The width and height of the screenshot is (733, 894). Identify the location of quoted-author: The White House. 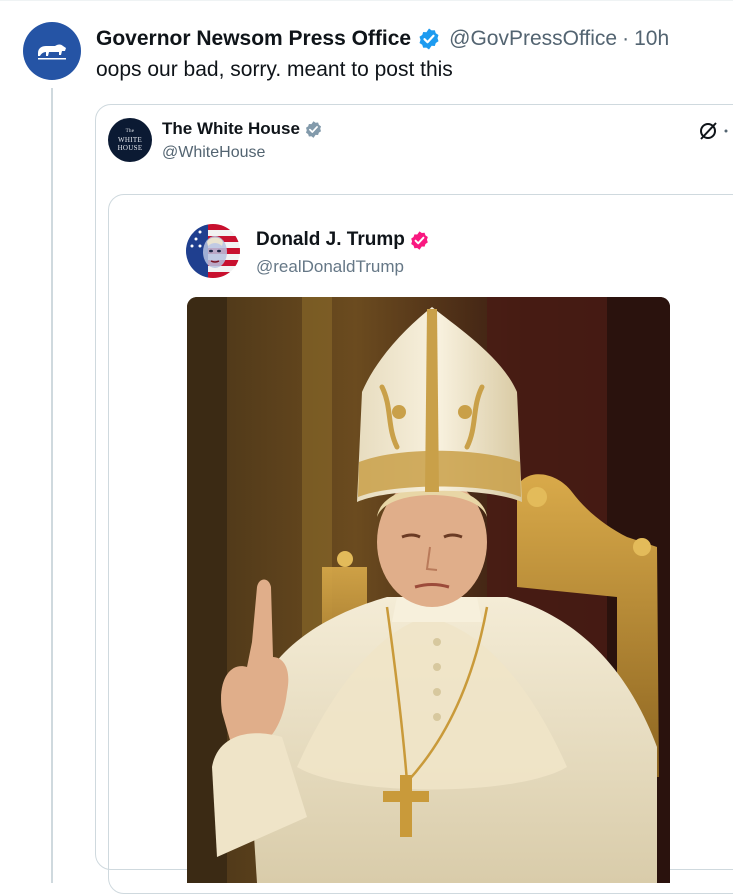
(242, 129).